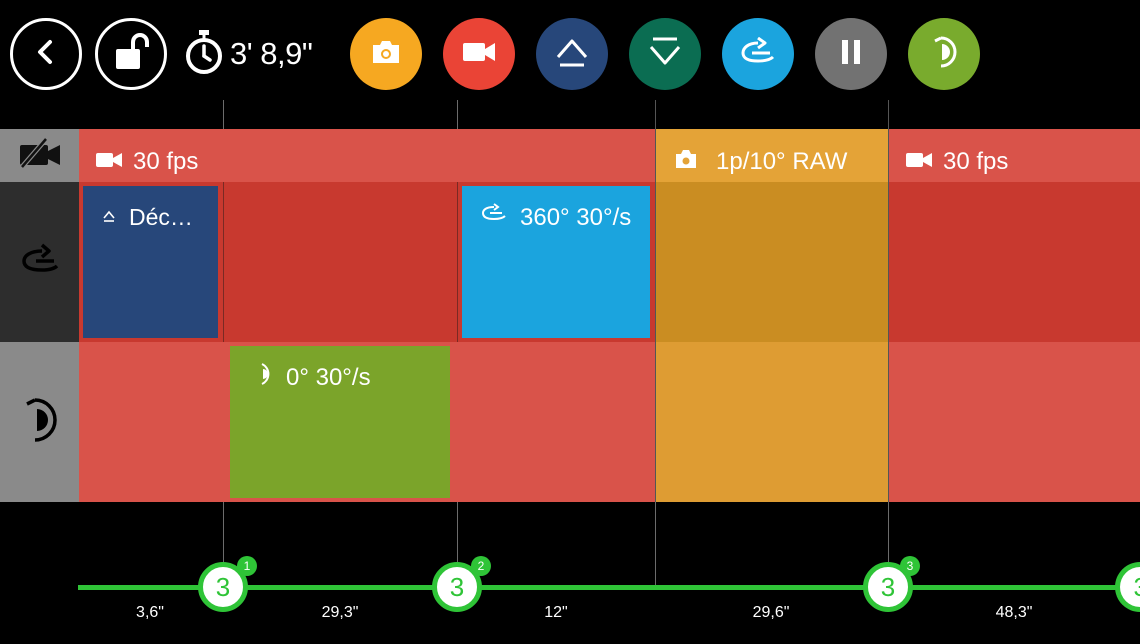  I want to click on unlock-icon, so click(131, 54).